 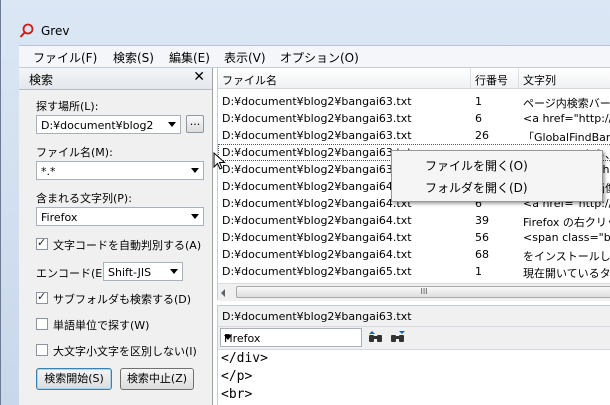 What do you see at coordinates (482, 135) in the screenshot?
I see `row-line: 26` at bounding box center [482, 135].